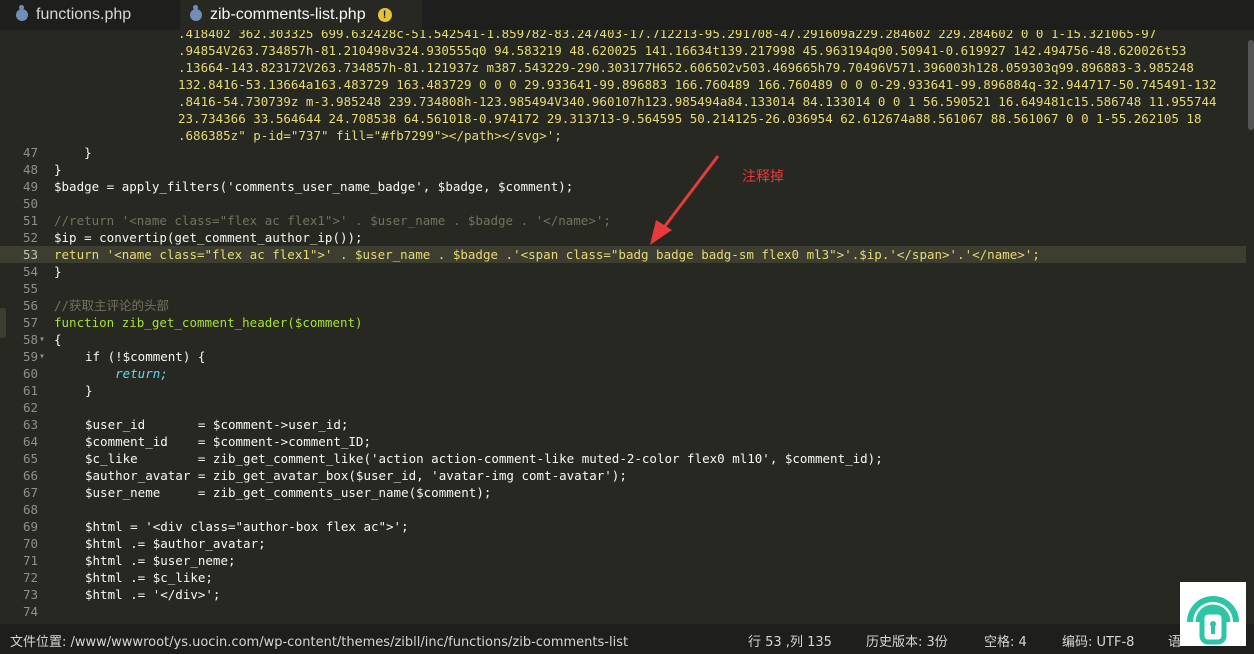 The height and width of the screenshot is (654, 1254). Describe the element at coordinates (1250, 327) in the screenshot. I see `vertical-scrollbar` at that location.